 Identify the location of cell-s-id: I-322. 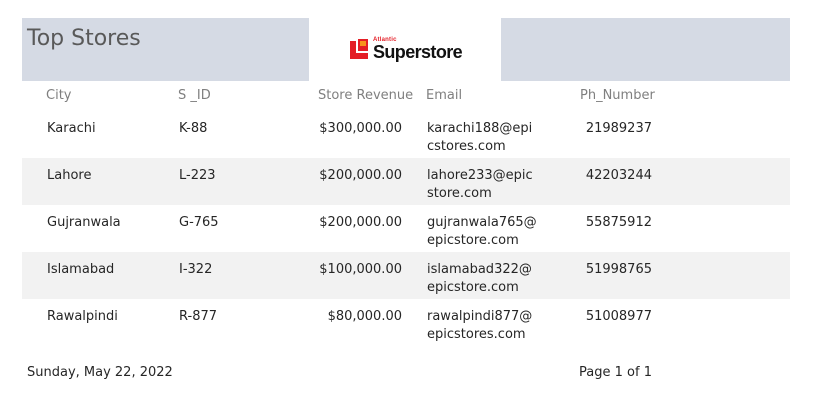
(196, 269).